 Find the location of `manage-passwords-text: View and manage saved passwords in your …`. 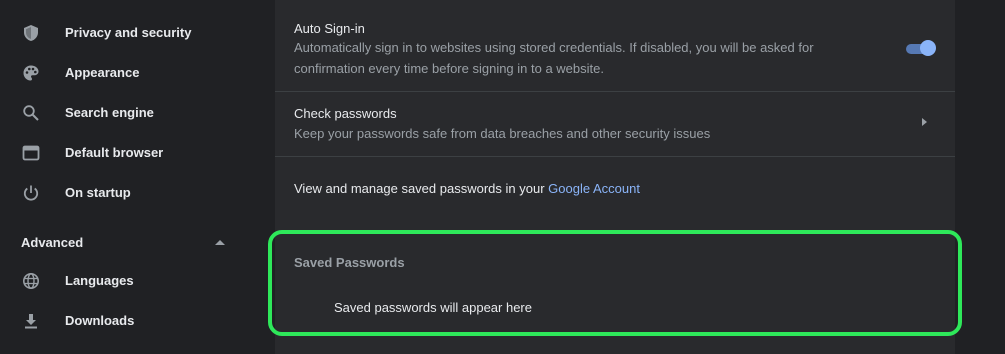

manage-passwords-text: View and manage saved passwords in your … is located at coordinates (467, 188).